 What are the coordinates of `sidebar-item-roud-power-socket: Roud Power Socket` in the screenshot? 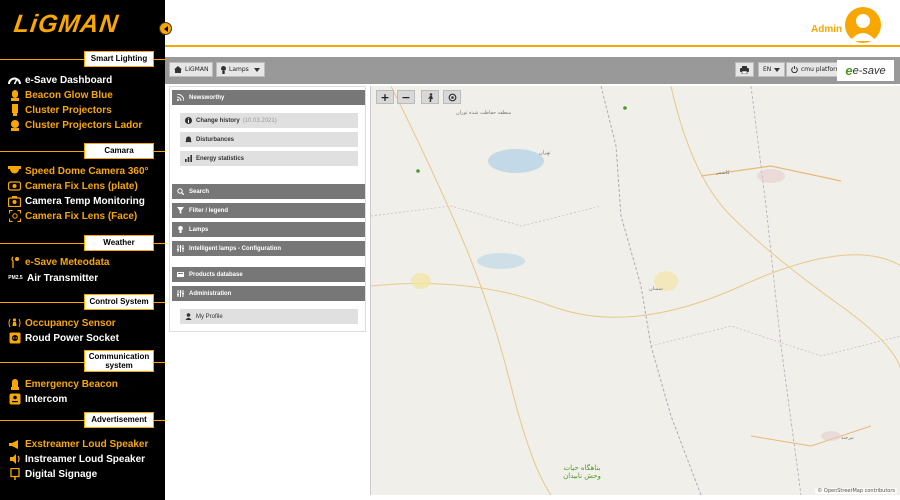 It's located at (63, 338).